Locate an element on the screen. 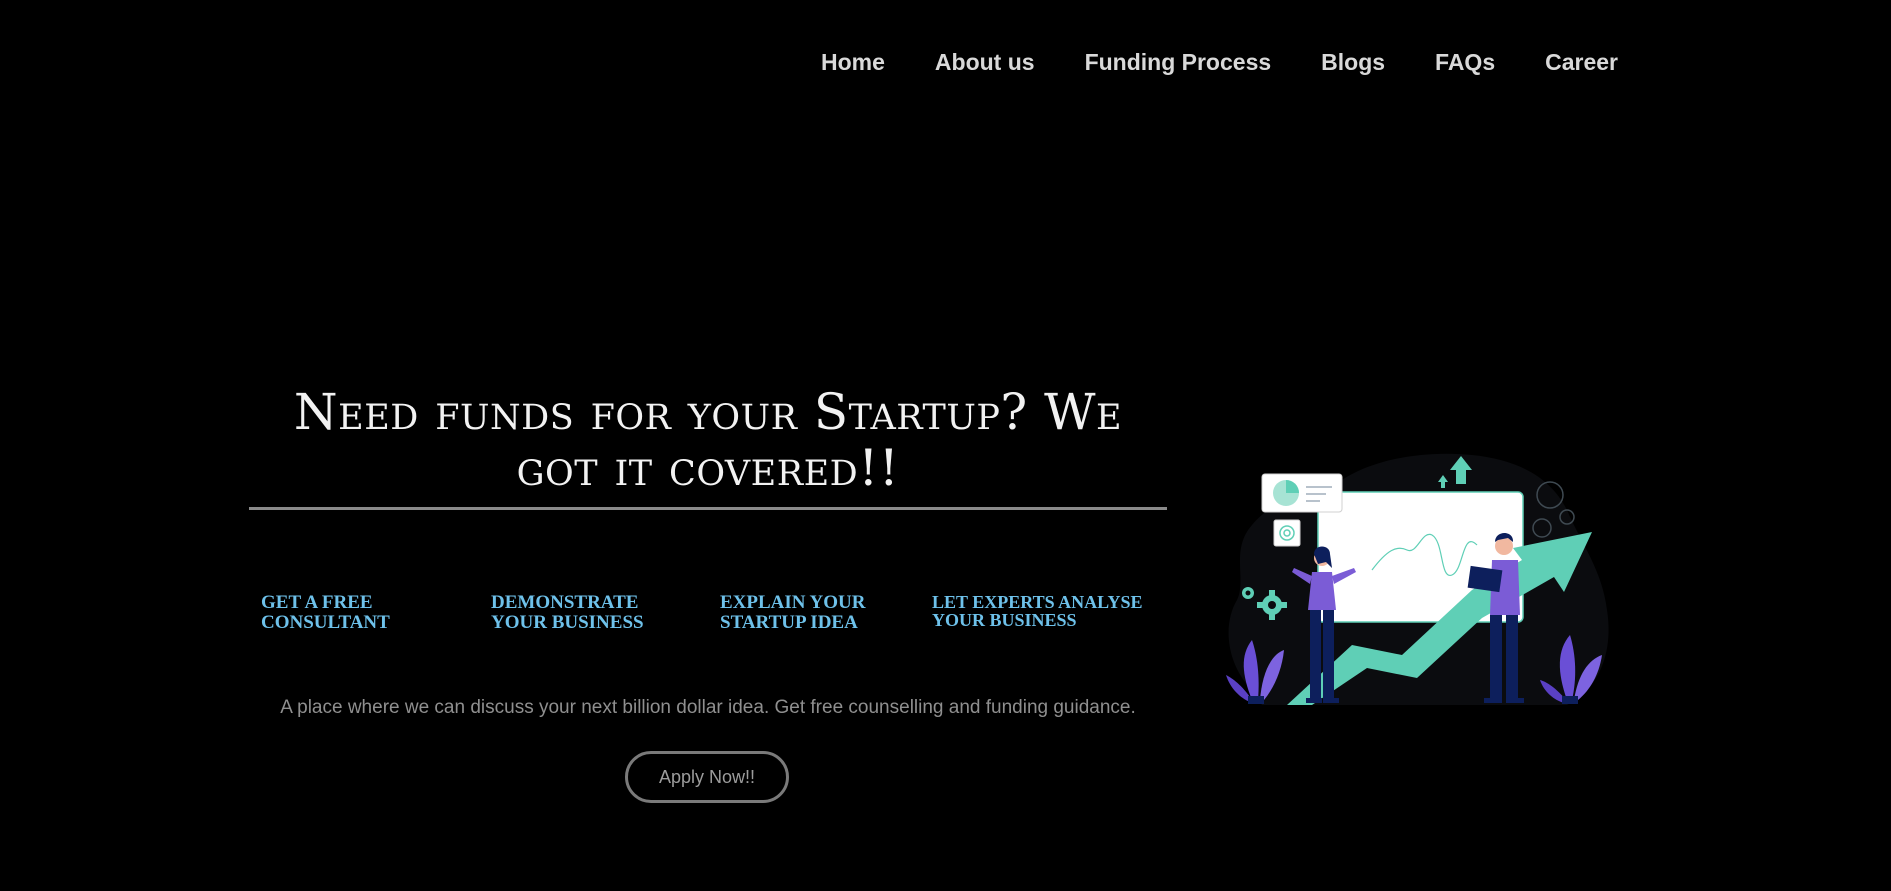  step-explain-idea: EXPLAIN YOUR STARTUP IDEA is located at coordinates (793, 612).